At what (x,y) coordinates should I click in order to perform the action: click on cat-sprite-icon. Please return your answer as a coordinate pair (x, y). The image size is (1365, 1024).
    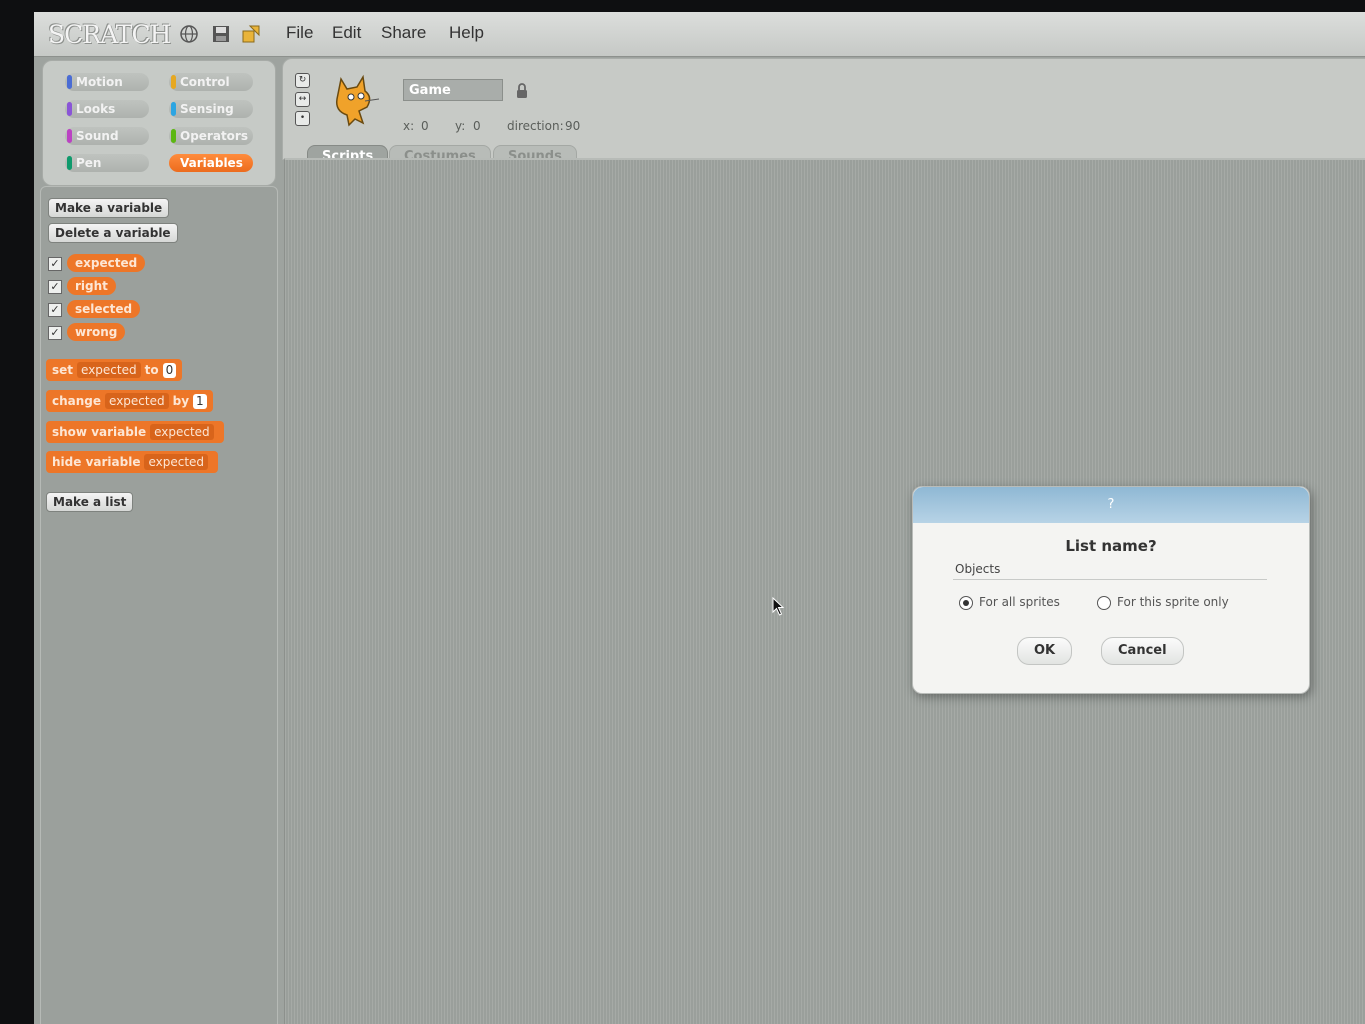
    Looking at the image, I should click on (357, 100).